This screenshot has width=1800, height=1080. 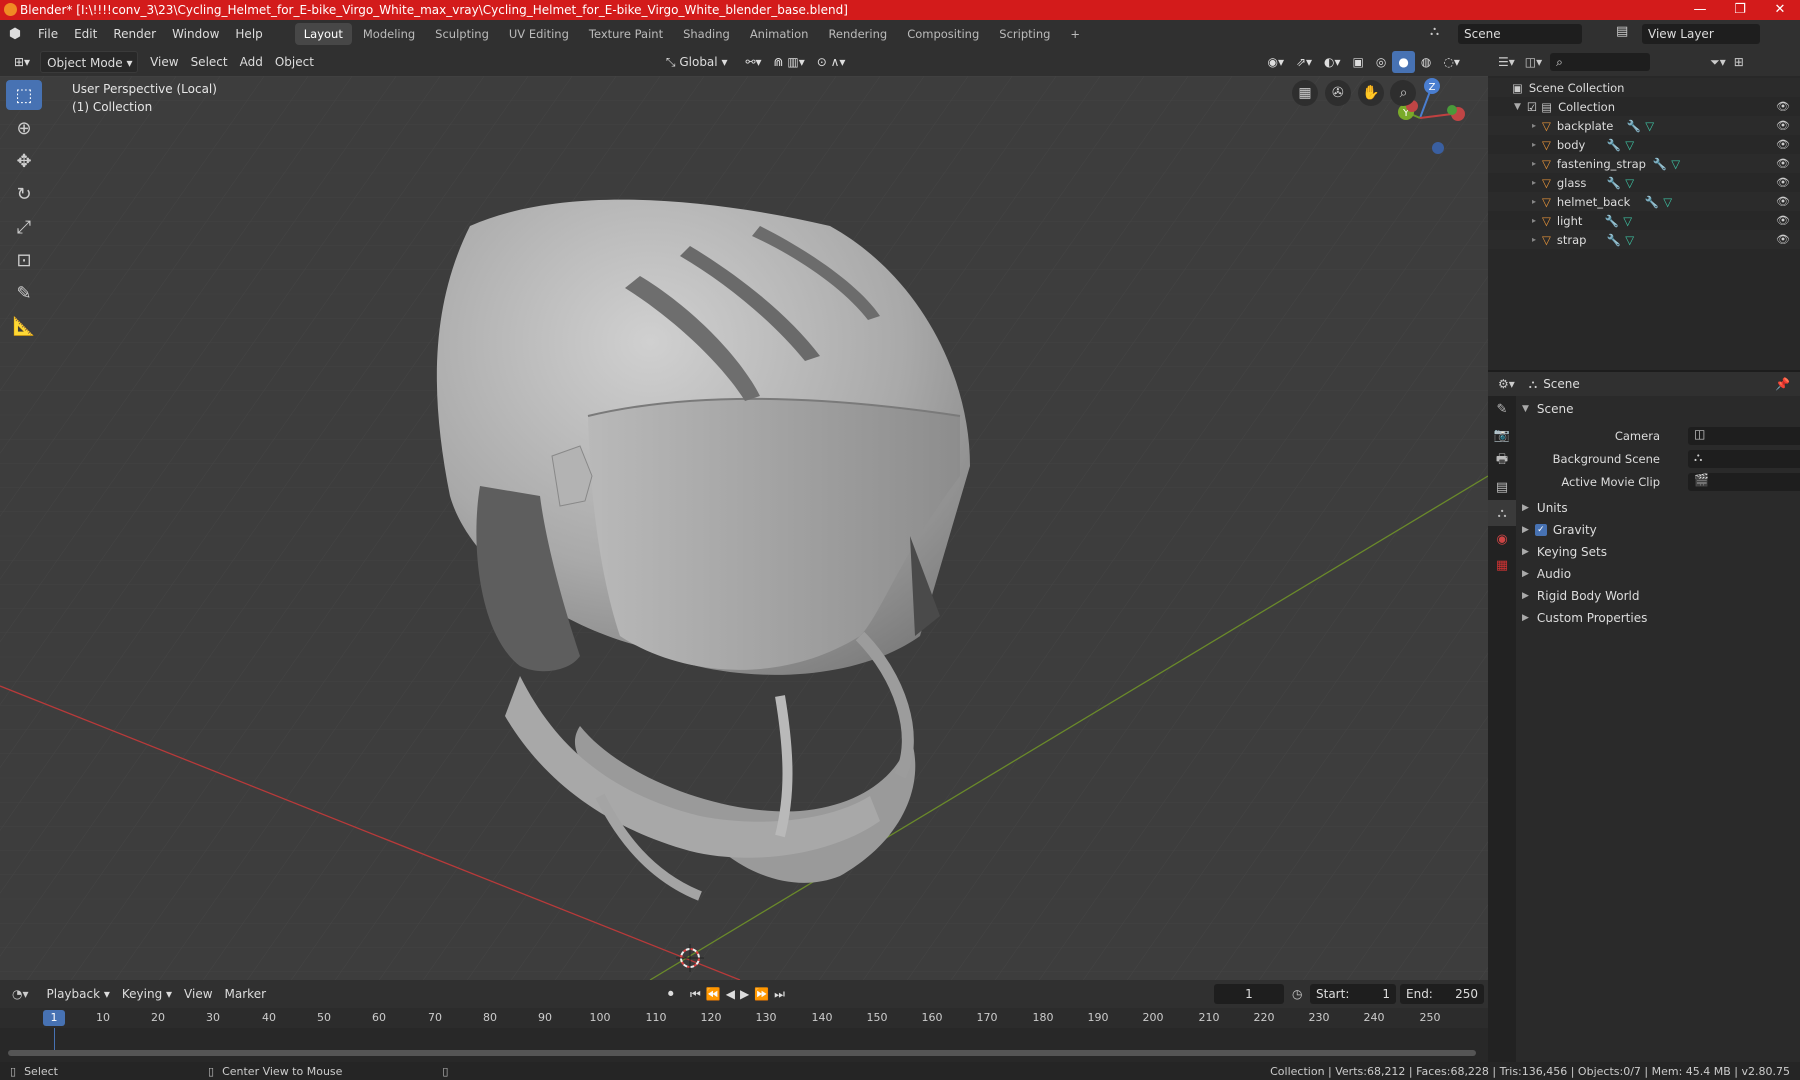 I want to click on units-panel: ▶ Units, so click(x=1659, y=508).